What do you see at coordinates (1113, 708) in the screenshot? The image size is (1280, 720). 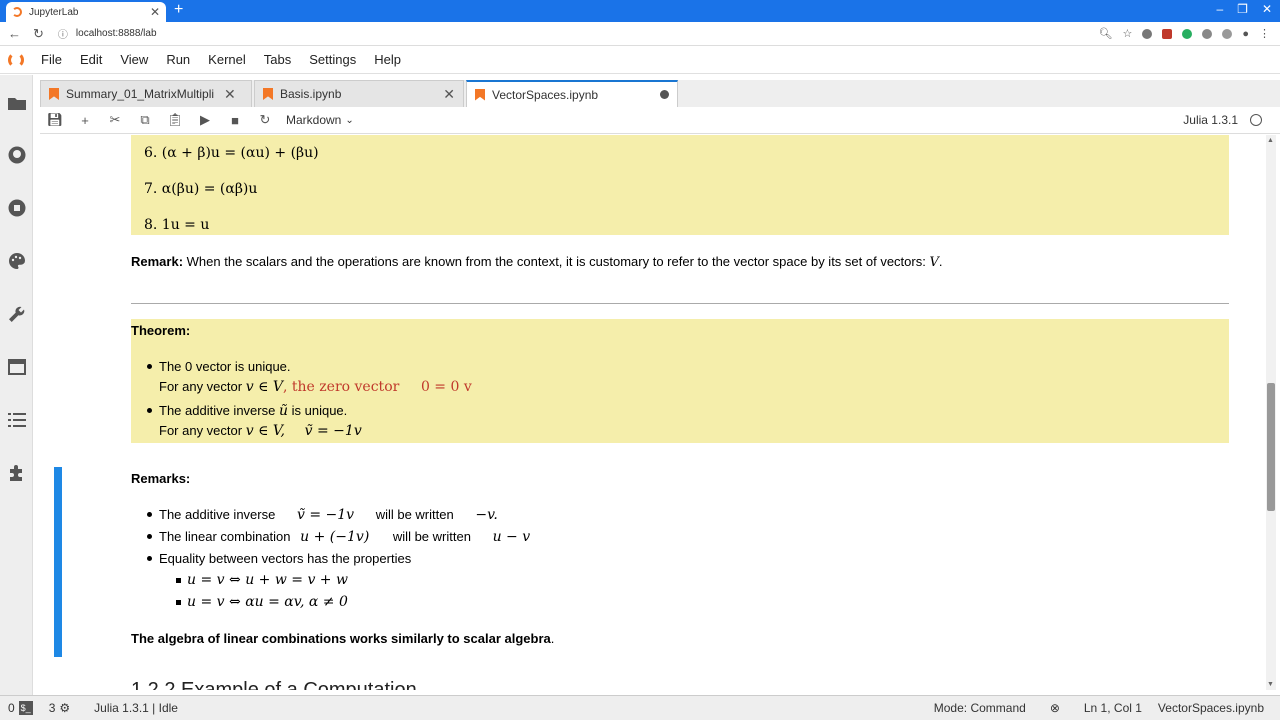 I see `cursor-position: Ln 1, Col 1` at bounding box center [1113, 708].